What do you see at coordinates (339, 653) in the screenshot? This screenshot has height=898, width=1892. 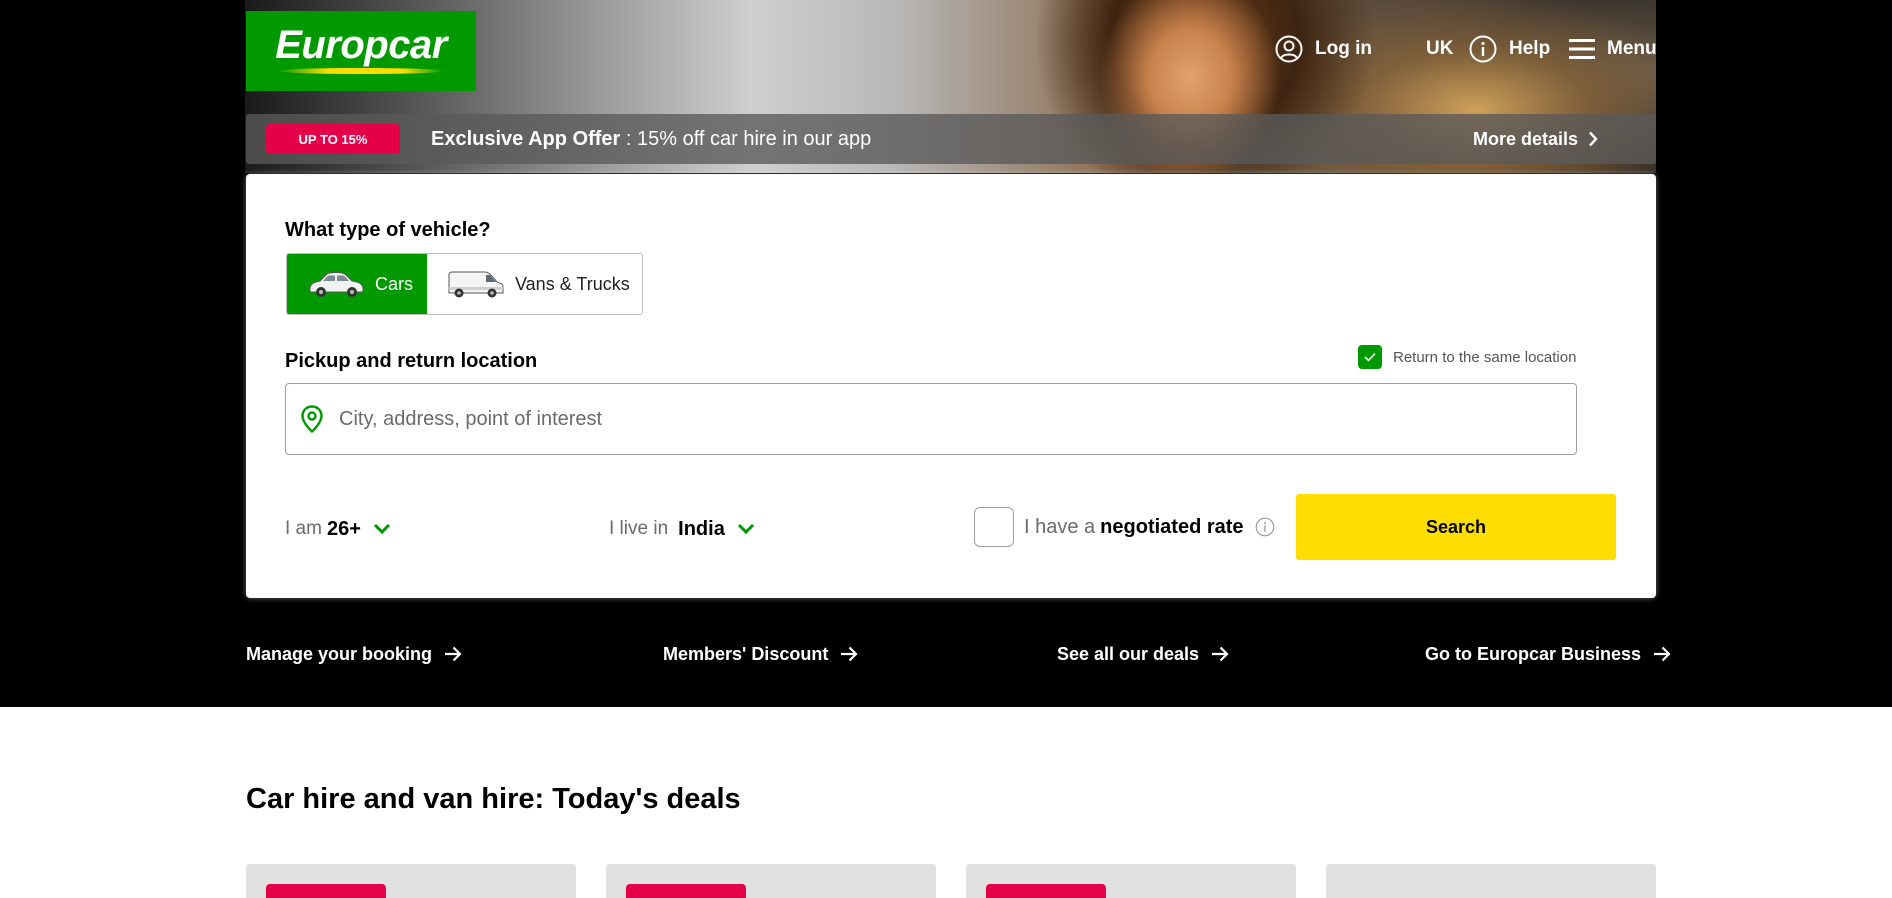 I see `quick-link-label: Manage your booking` at bounding box center [339, 653].